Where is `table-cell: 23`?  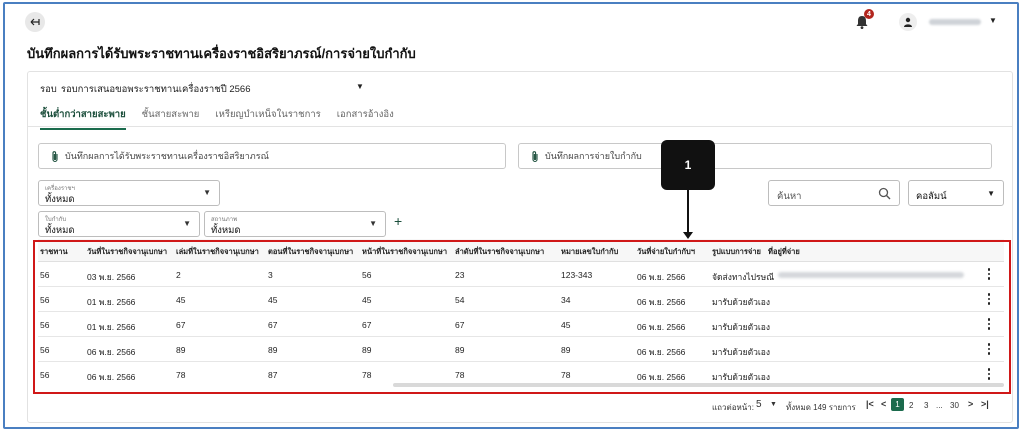 table-cell: 23 is located at coordinates (460, 275).